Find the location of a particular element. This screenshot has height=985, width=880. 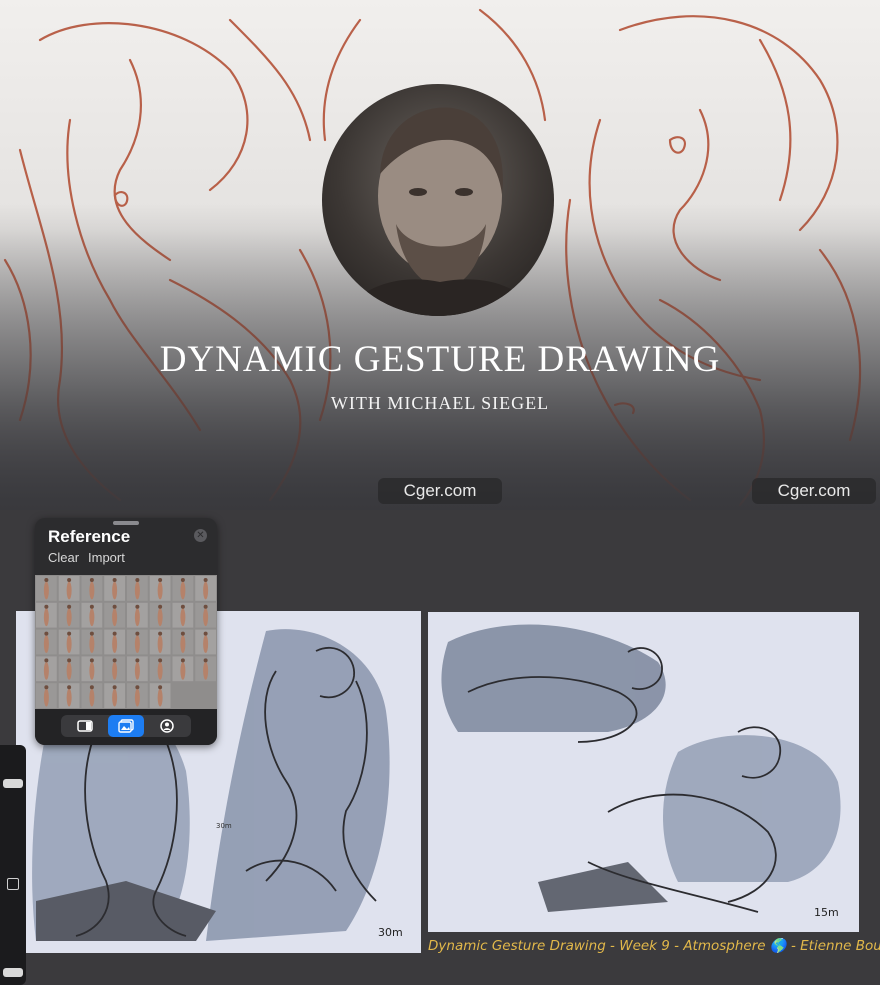

reference-panel: Reference ✕ Clear Import is located at coordinates (126, 631).